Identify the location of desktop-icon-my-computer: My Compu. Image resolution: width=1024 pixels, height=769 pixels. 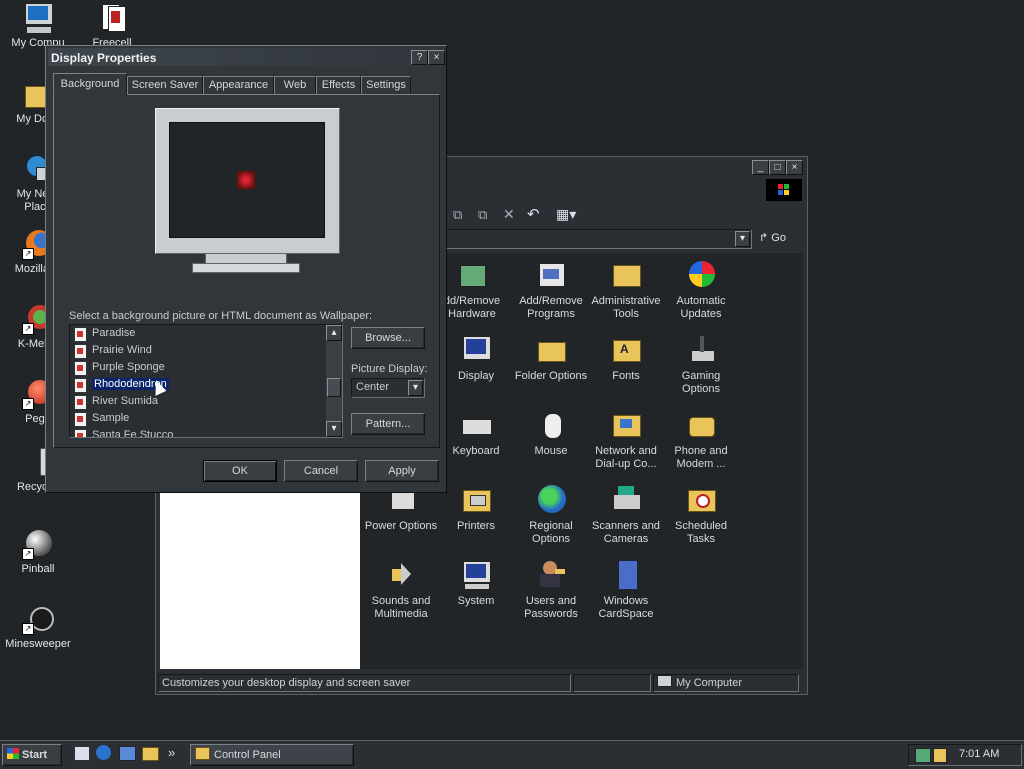
(38, 26).